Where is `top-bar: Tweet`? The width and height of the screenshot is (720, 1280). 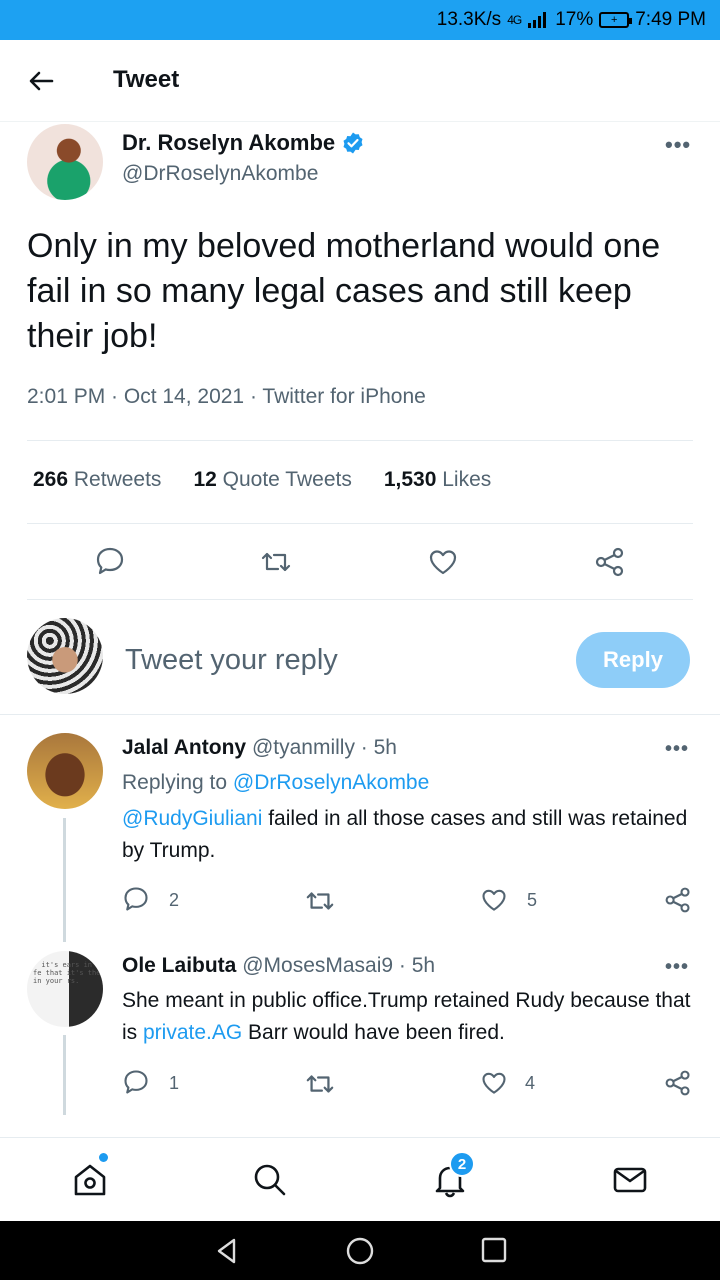
top-bar: Tweet is located at coordinates (360, 81).